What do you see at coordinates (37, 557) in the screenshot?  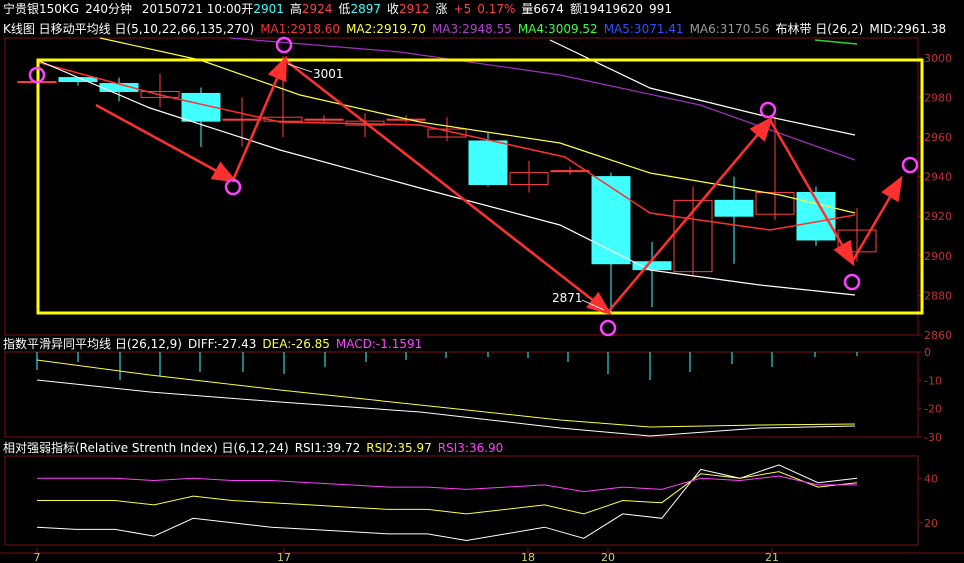 I see `xtick-label: 7` at bounding box center [37, 557].